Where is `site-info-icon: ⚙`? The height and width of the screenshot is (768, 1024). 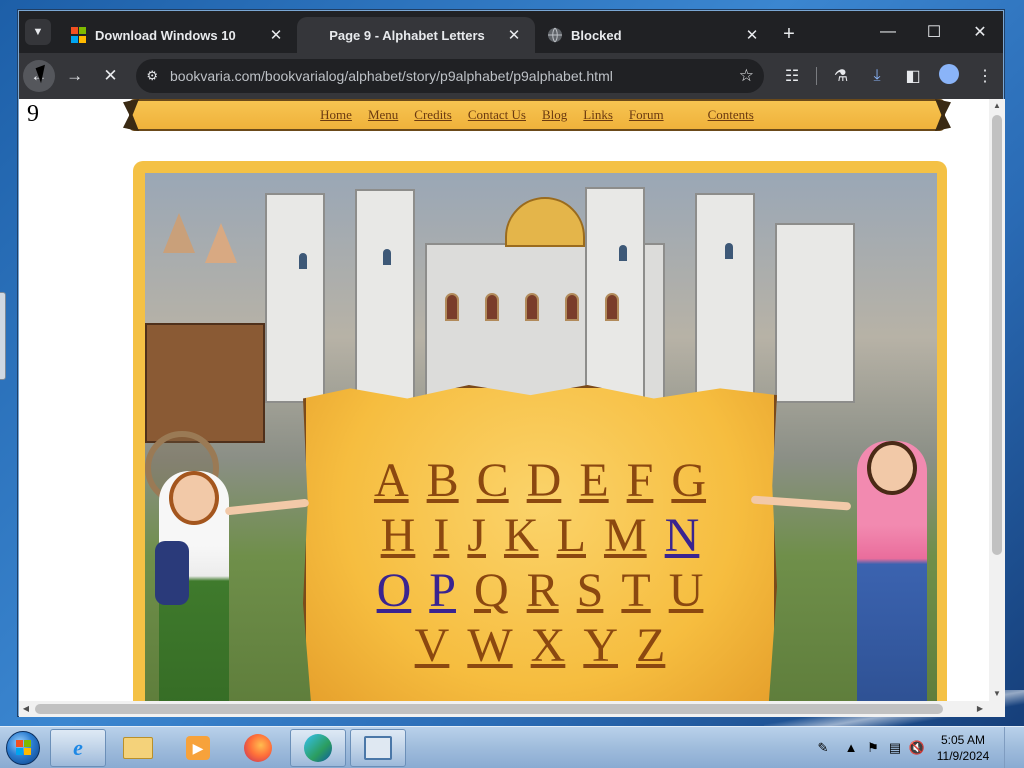
site-info-icon: ⚙ is located at coordinates (152, 76).